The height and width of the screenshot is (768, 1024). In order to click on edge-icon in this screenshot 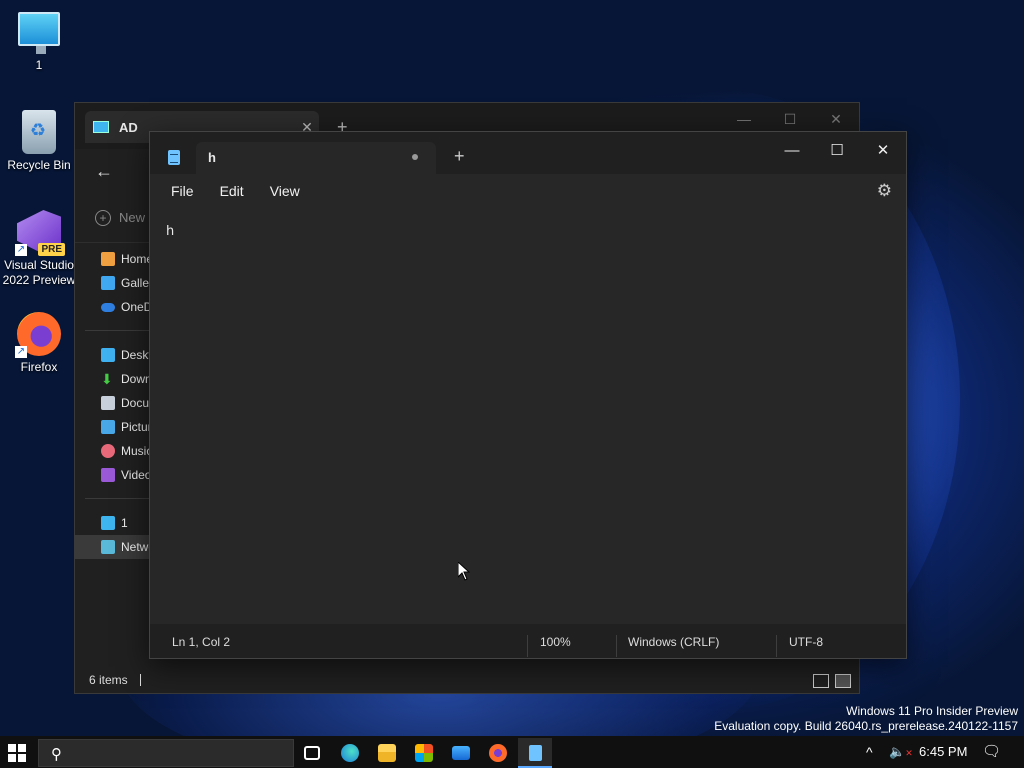, I will do `click(350, 753)`.